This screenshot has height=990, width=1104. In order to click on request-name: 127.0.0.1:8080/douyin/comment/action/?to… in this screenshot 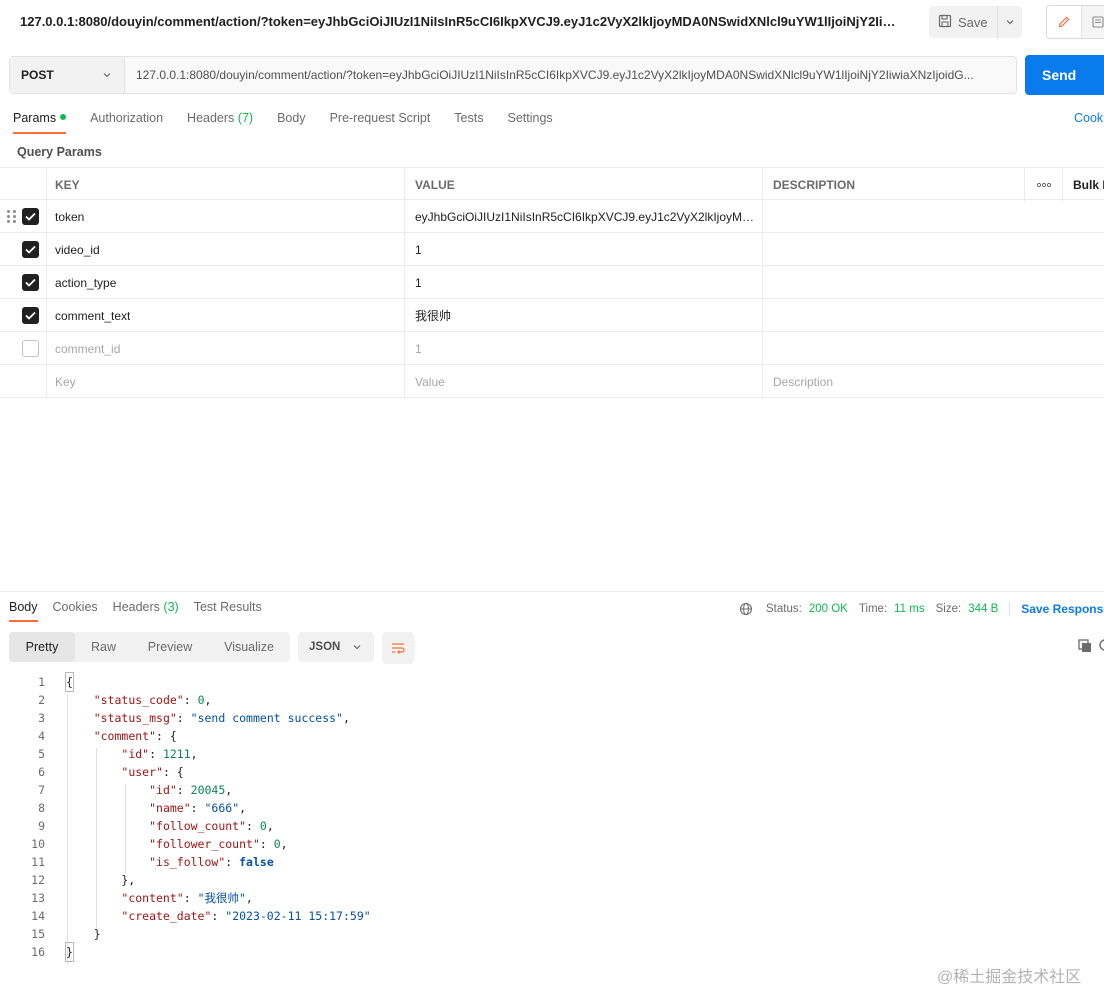, I will do `click(460, 21)`.